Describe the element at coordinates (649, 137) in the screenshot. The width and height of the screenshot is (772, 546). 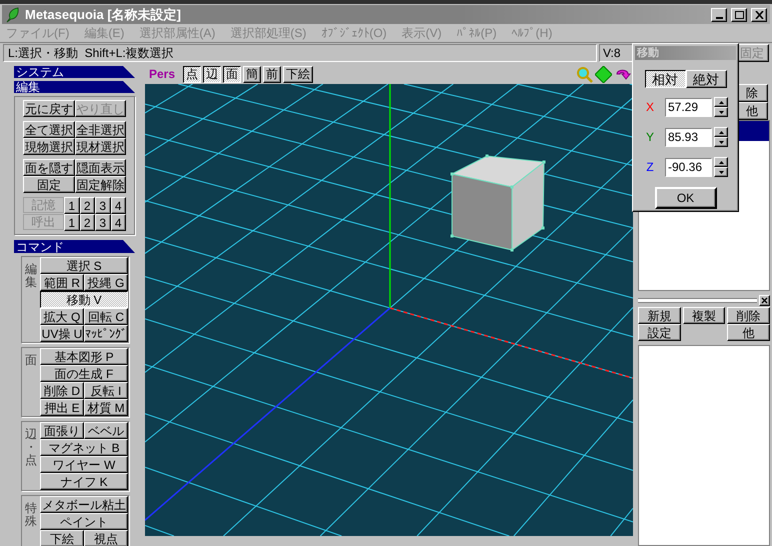
I see `axis-label: Y` at that location.